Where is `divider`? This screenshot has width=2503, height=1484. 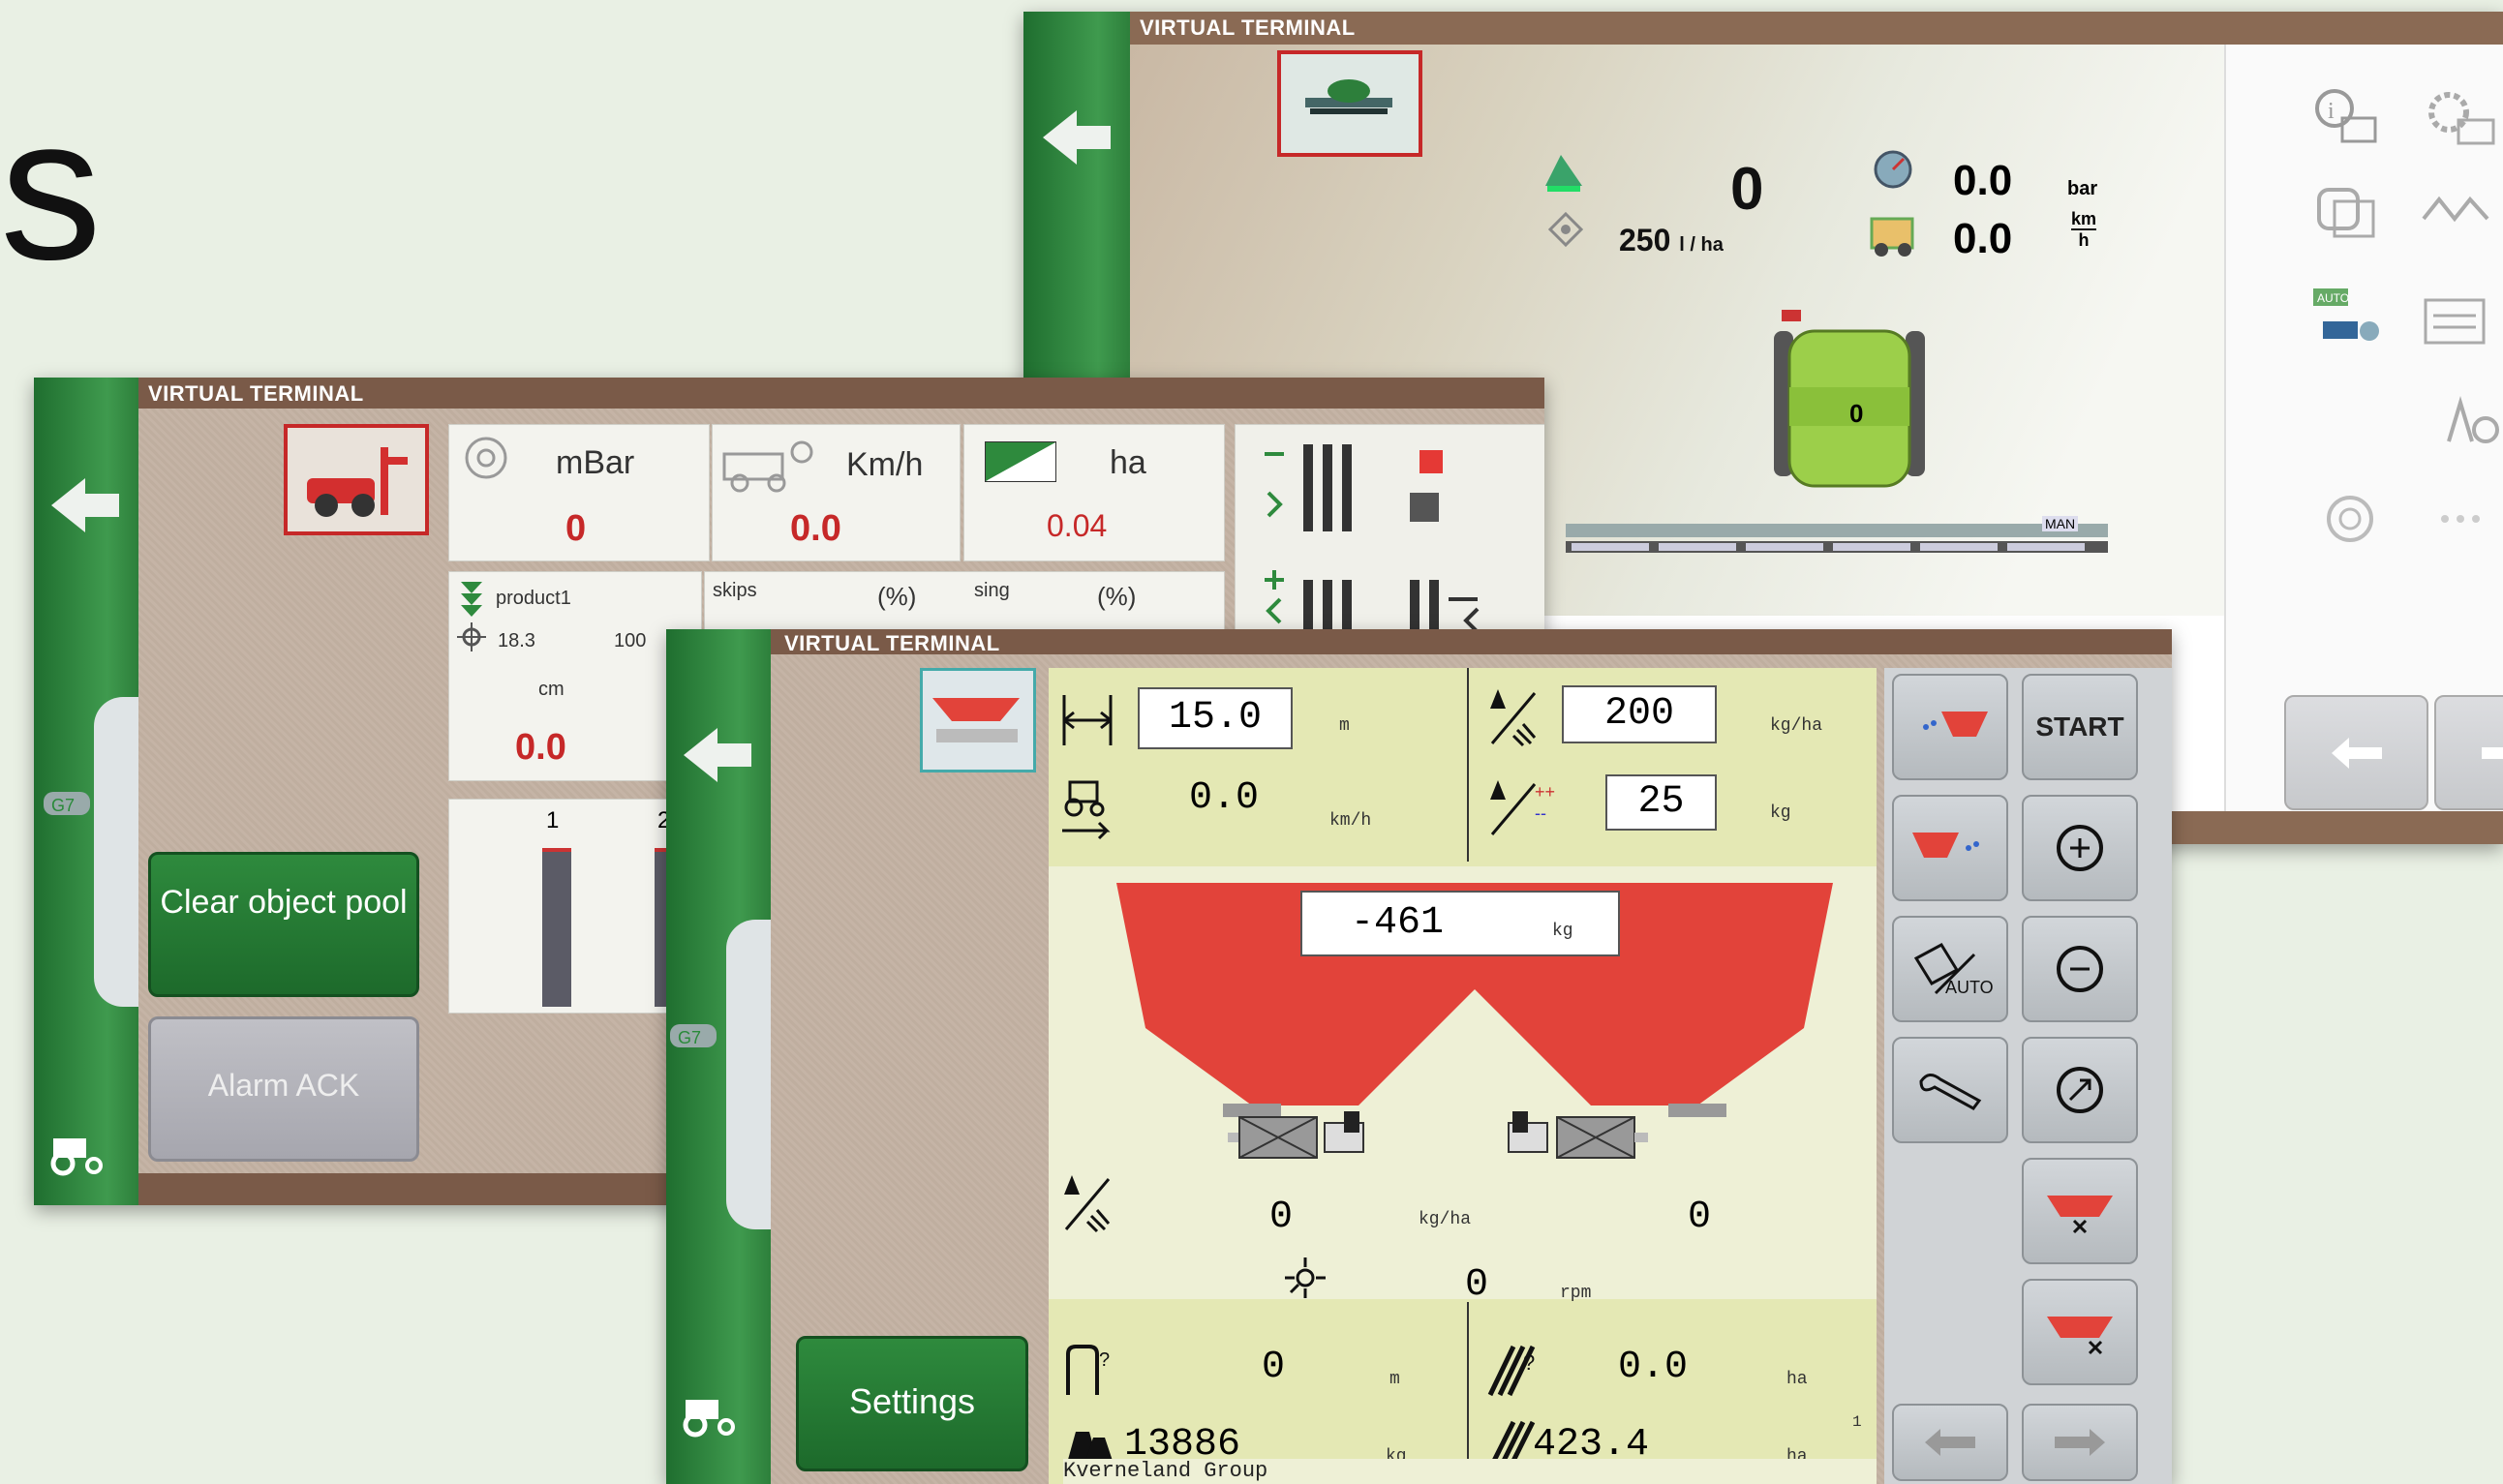
divider is located at coordinates (1468, 765).